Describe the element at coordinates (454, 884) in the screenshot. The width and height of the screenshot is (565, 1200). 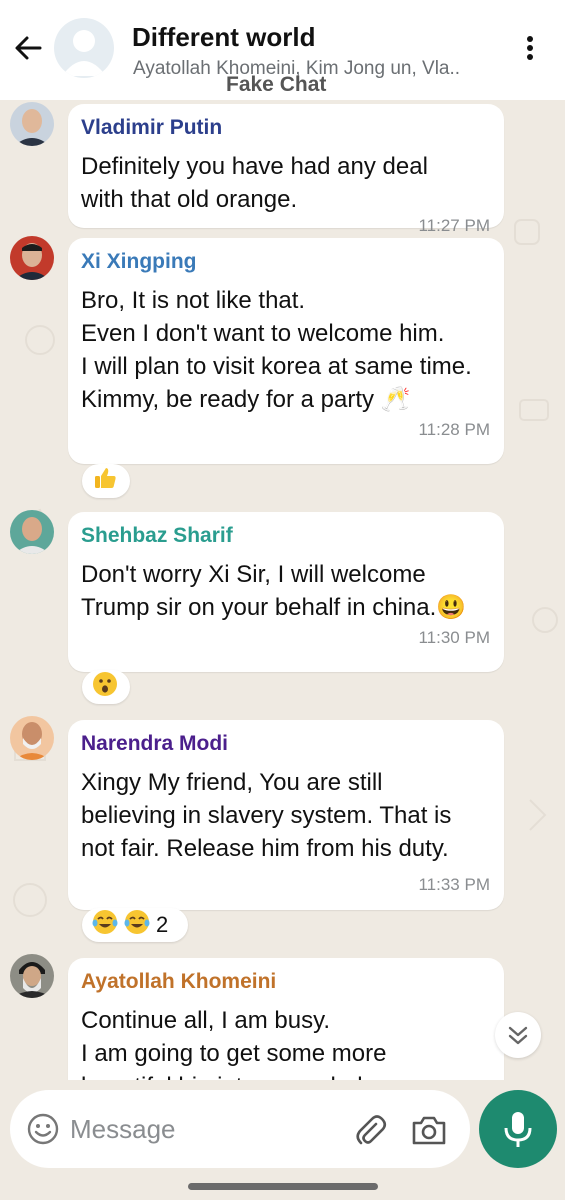
I see `message-time: 11:33 PM` at that location.